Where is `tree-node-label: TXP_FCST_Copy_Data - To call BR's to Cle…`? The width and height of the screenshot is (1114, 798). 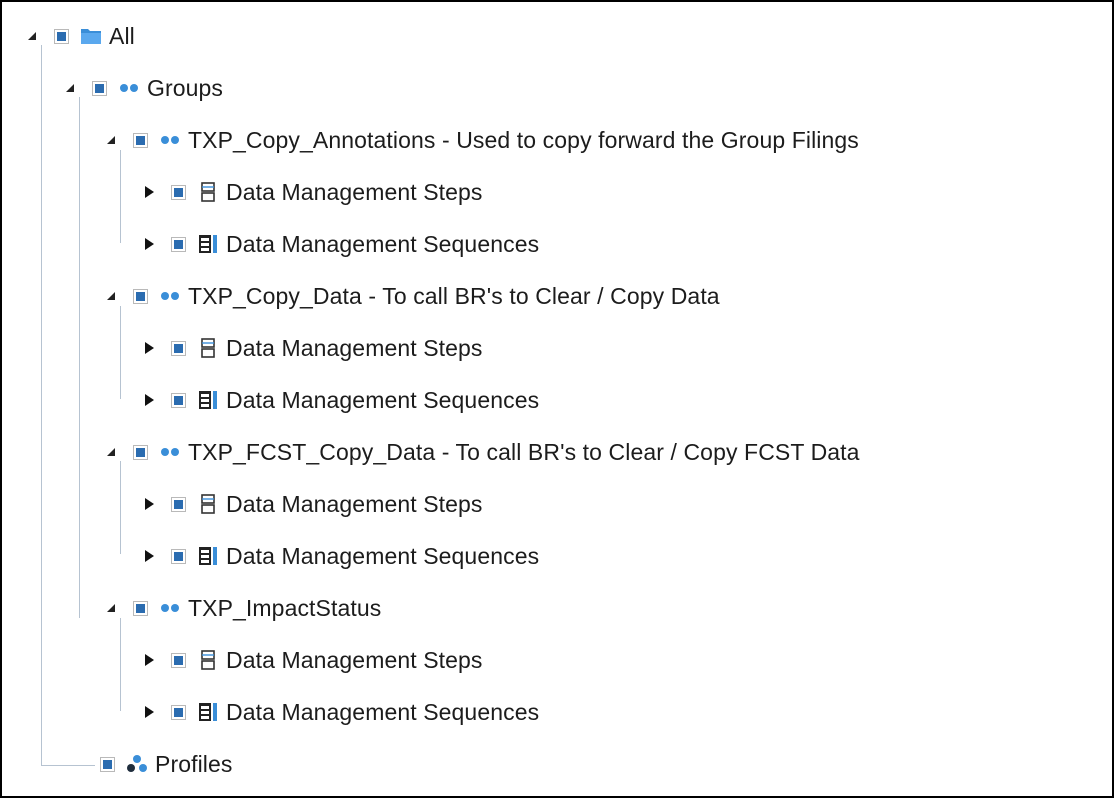
tree-node-label: TXP_FCST_Copy_Data - To call BR's to Cle… is located at coordinates (524, 451).